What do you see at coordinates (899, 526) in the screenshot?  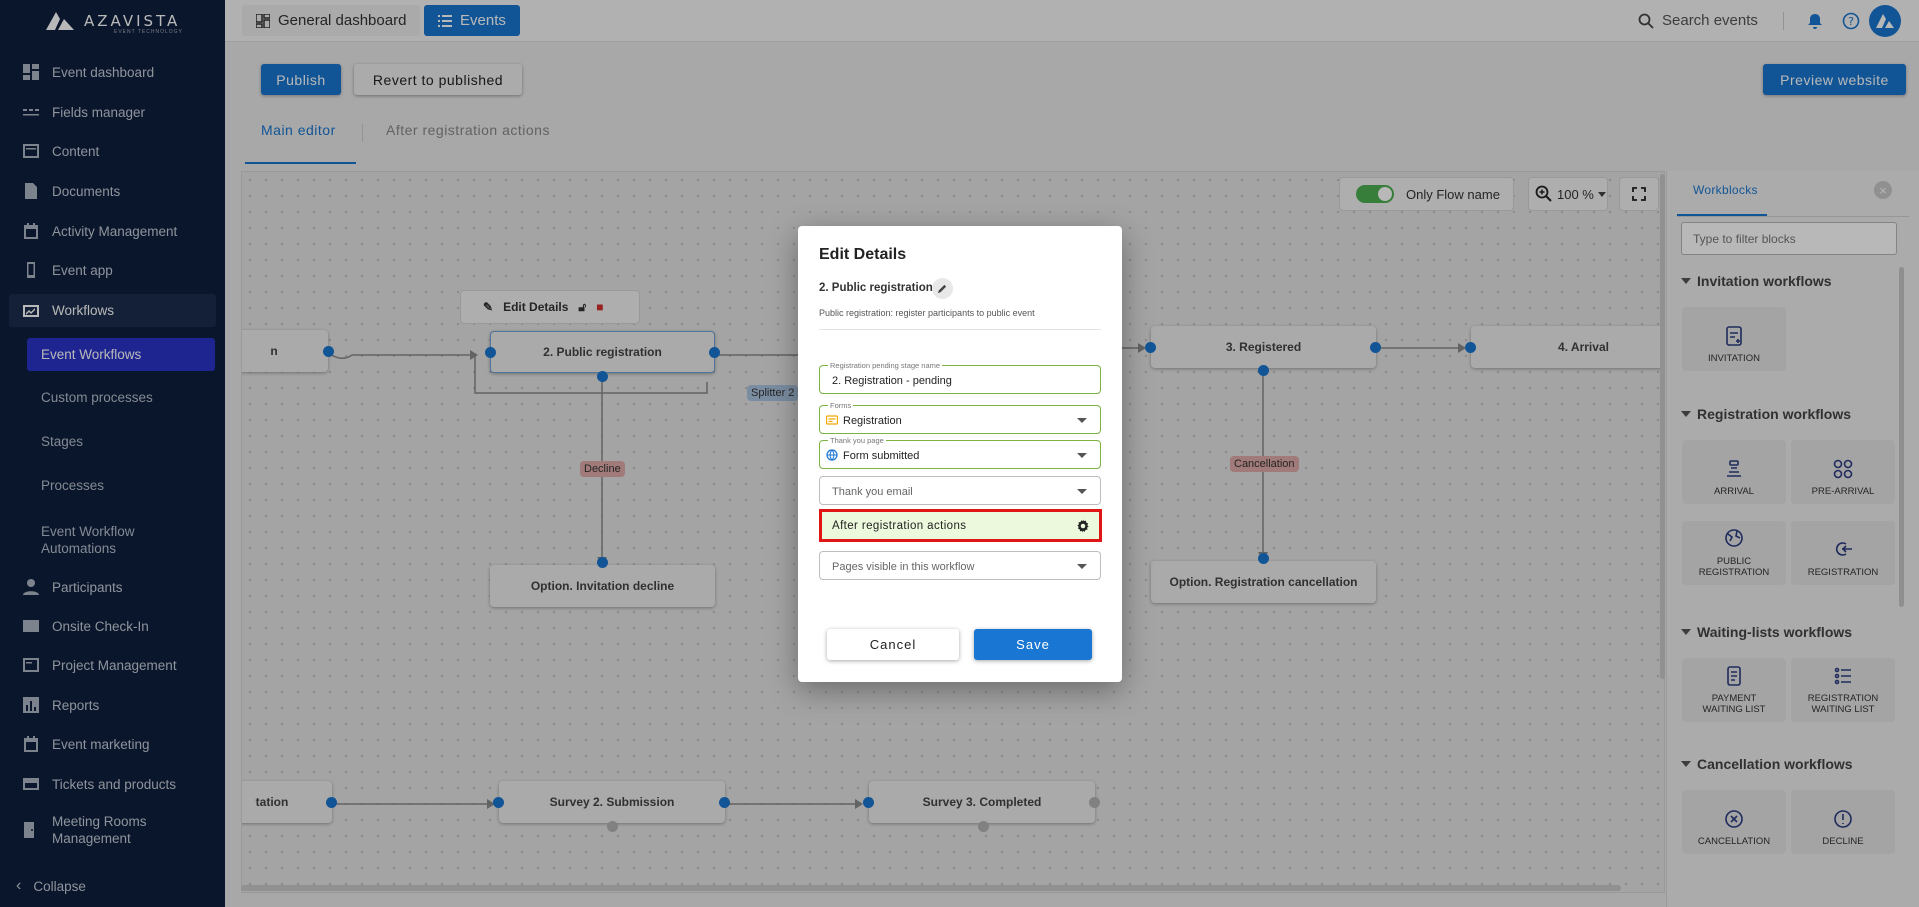 I see `after-registration-actions-label: After registration actions` at bounding box center [899, 526].